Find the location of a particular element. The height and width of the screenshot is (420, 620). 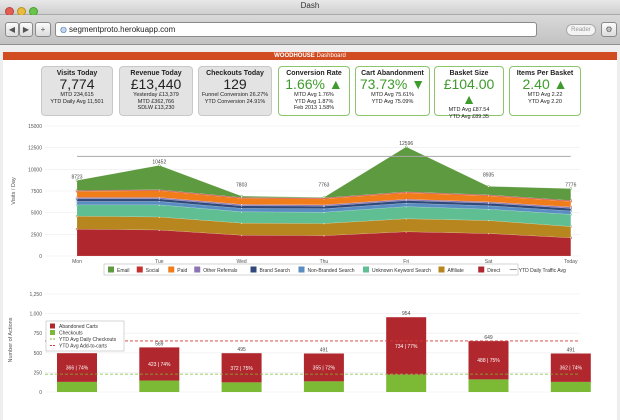

legend-label: Brand Search is located at coordinates (275, 271).